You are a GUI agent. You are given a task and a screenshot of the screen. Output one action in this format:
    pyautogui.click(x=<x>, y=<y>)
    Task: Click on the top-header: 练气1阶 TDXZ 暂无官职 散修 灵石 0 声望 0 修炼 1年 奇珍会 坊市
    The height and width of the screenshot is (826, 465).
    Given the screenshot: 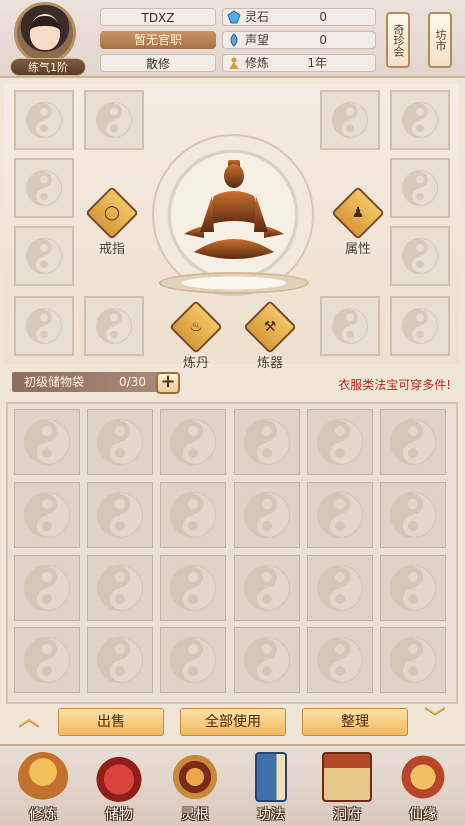 What is the action you would take?
    pyautogui.click(x=232, y=39)
    